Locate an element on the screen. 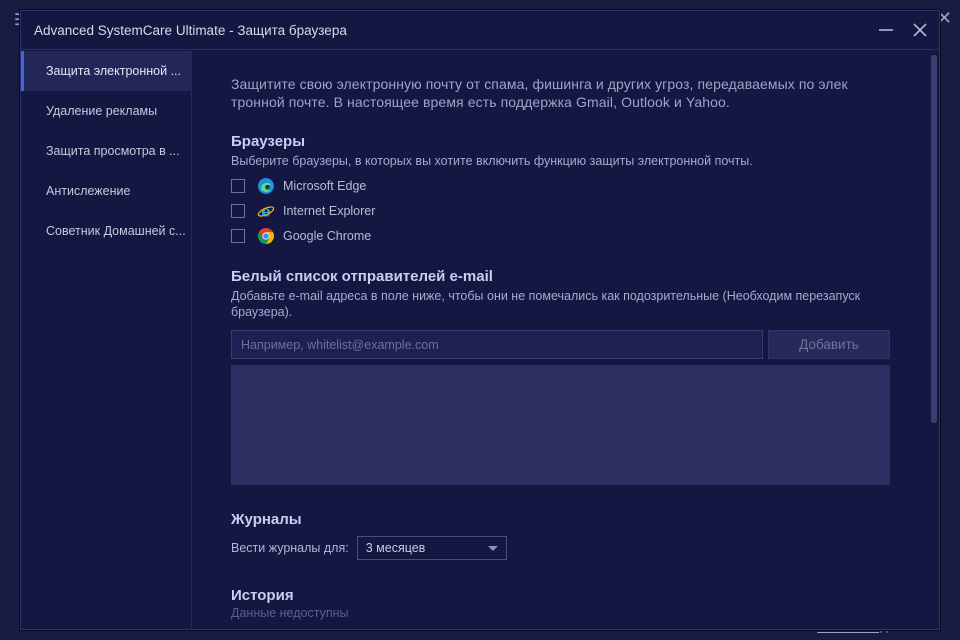 The height and width of the screenshot is (640, 960). close-icon is located at coordinates (920, 30).